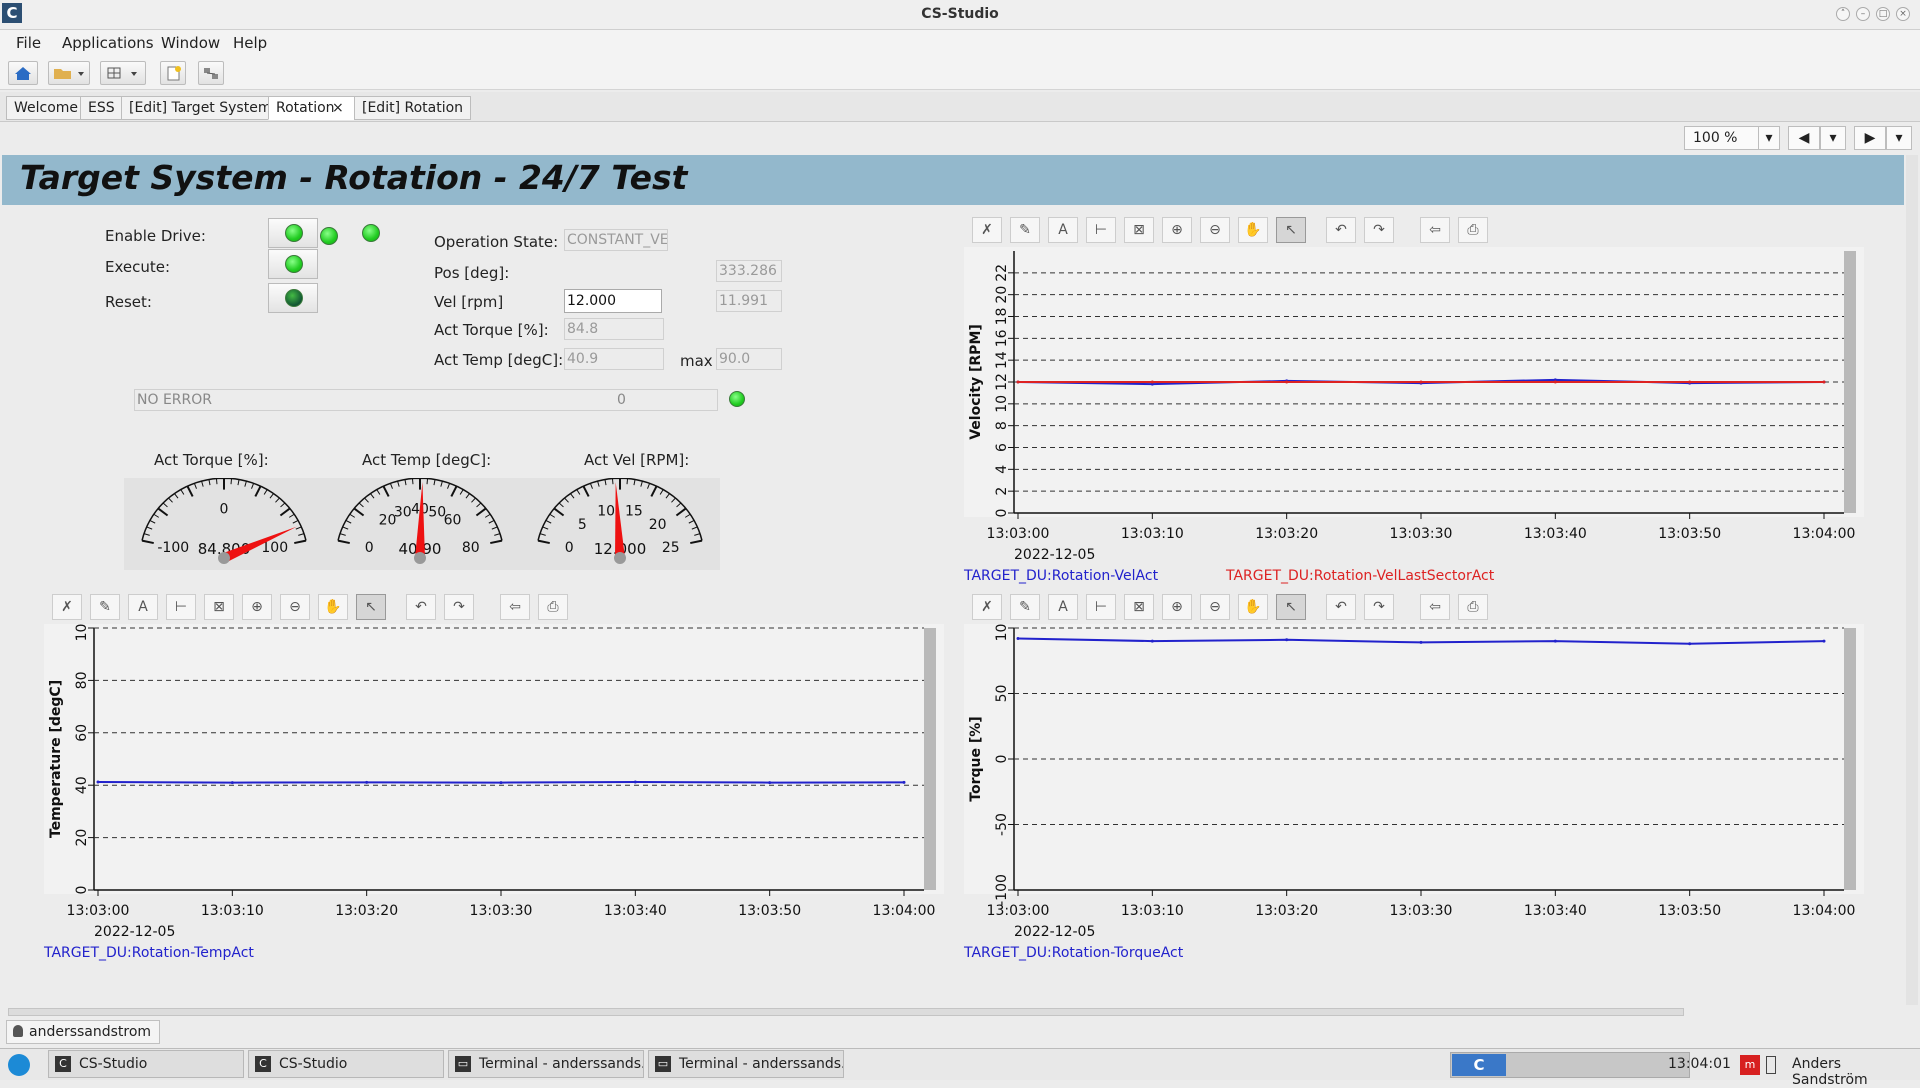  Describe the element at coordinates (1750, 1065) in the screenshot. I see `mail-icon: m` at that location.